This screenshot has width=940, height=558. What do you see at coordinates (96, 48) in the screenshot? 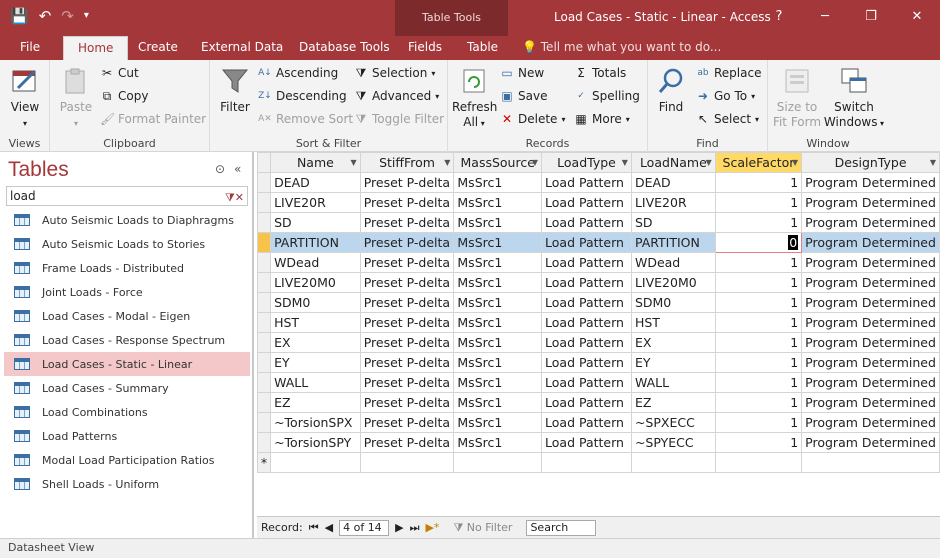
I see `tab-home: Home` at bounding box center [96, 48].